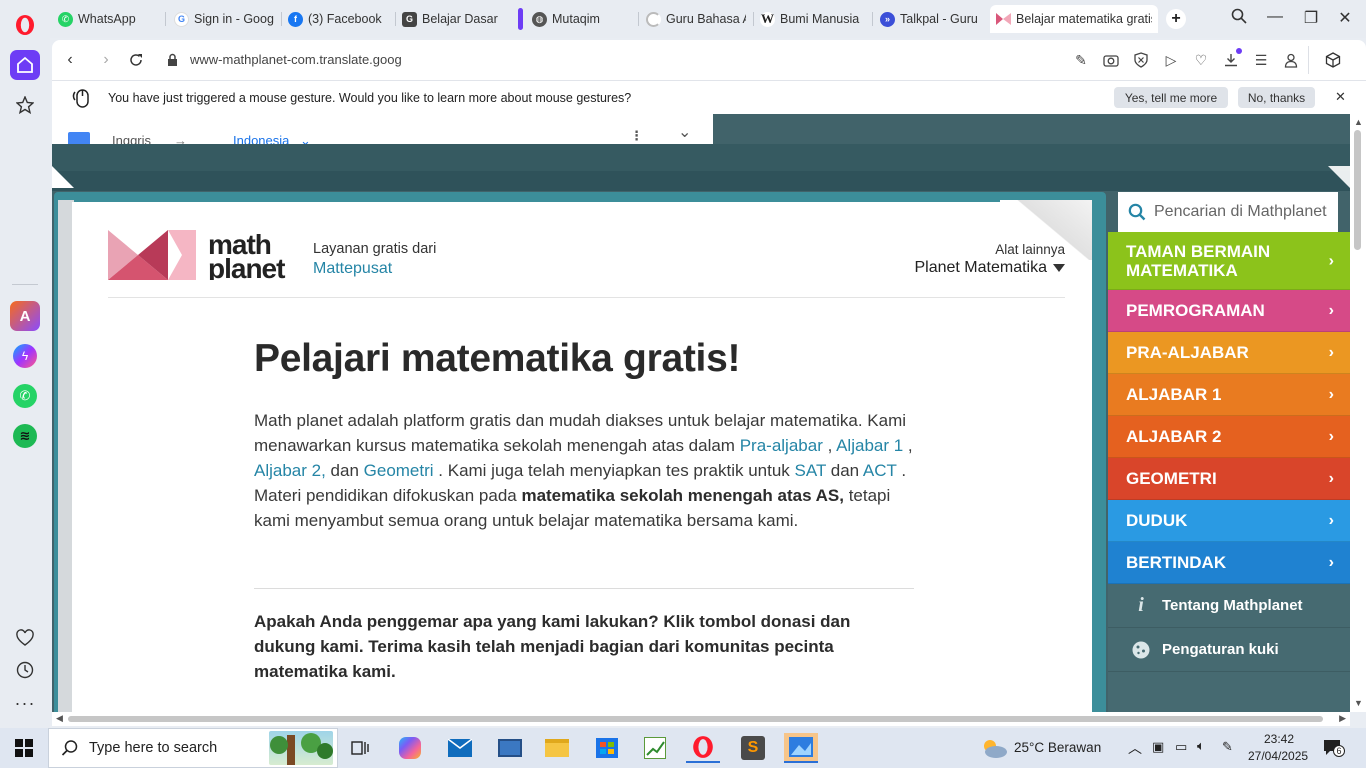 This screenshot has width=1366, height=768. Describe the element at coordinates (1201, 60) in the screenshot. I see `heart-icon: ♡` at that location.